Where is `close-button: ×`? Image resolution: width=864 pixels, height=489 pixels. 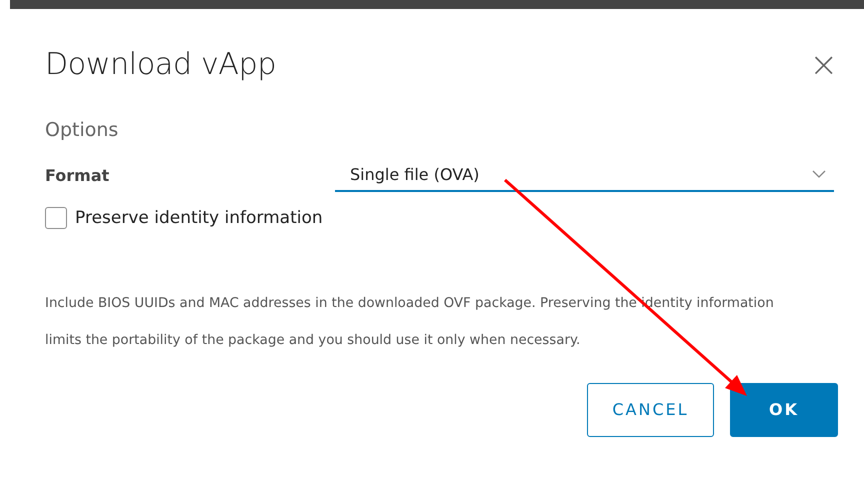
close-button: × is located at coordinates (824, 65).